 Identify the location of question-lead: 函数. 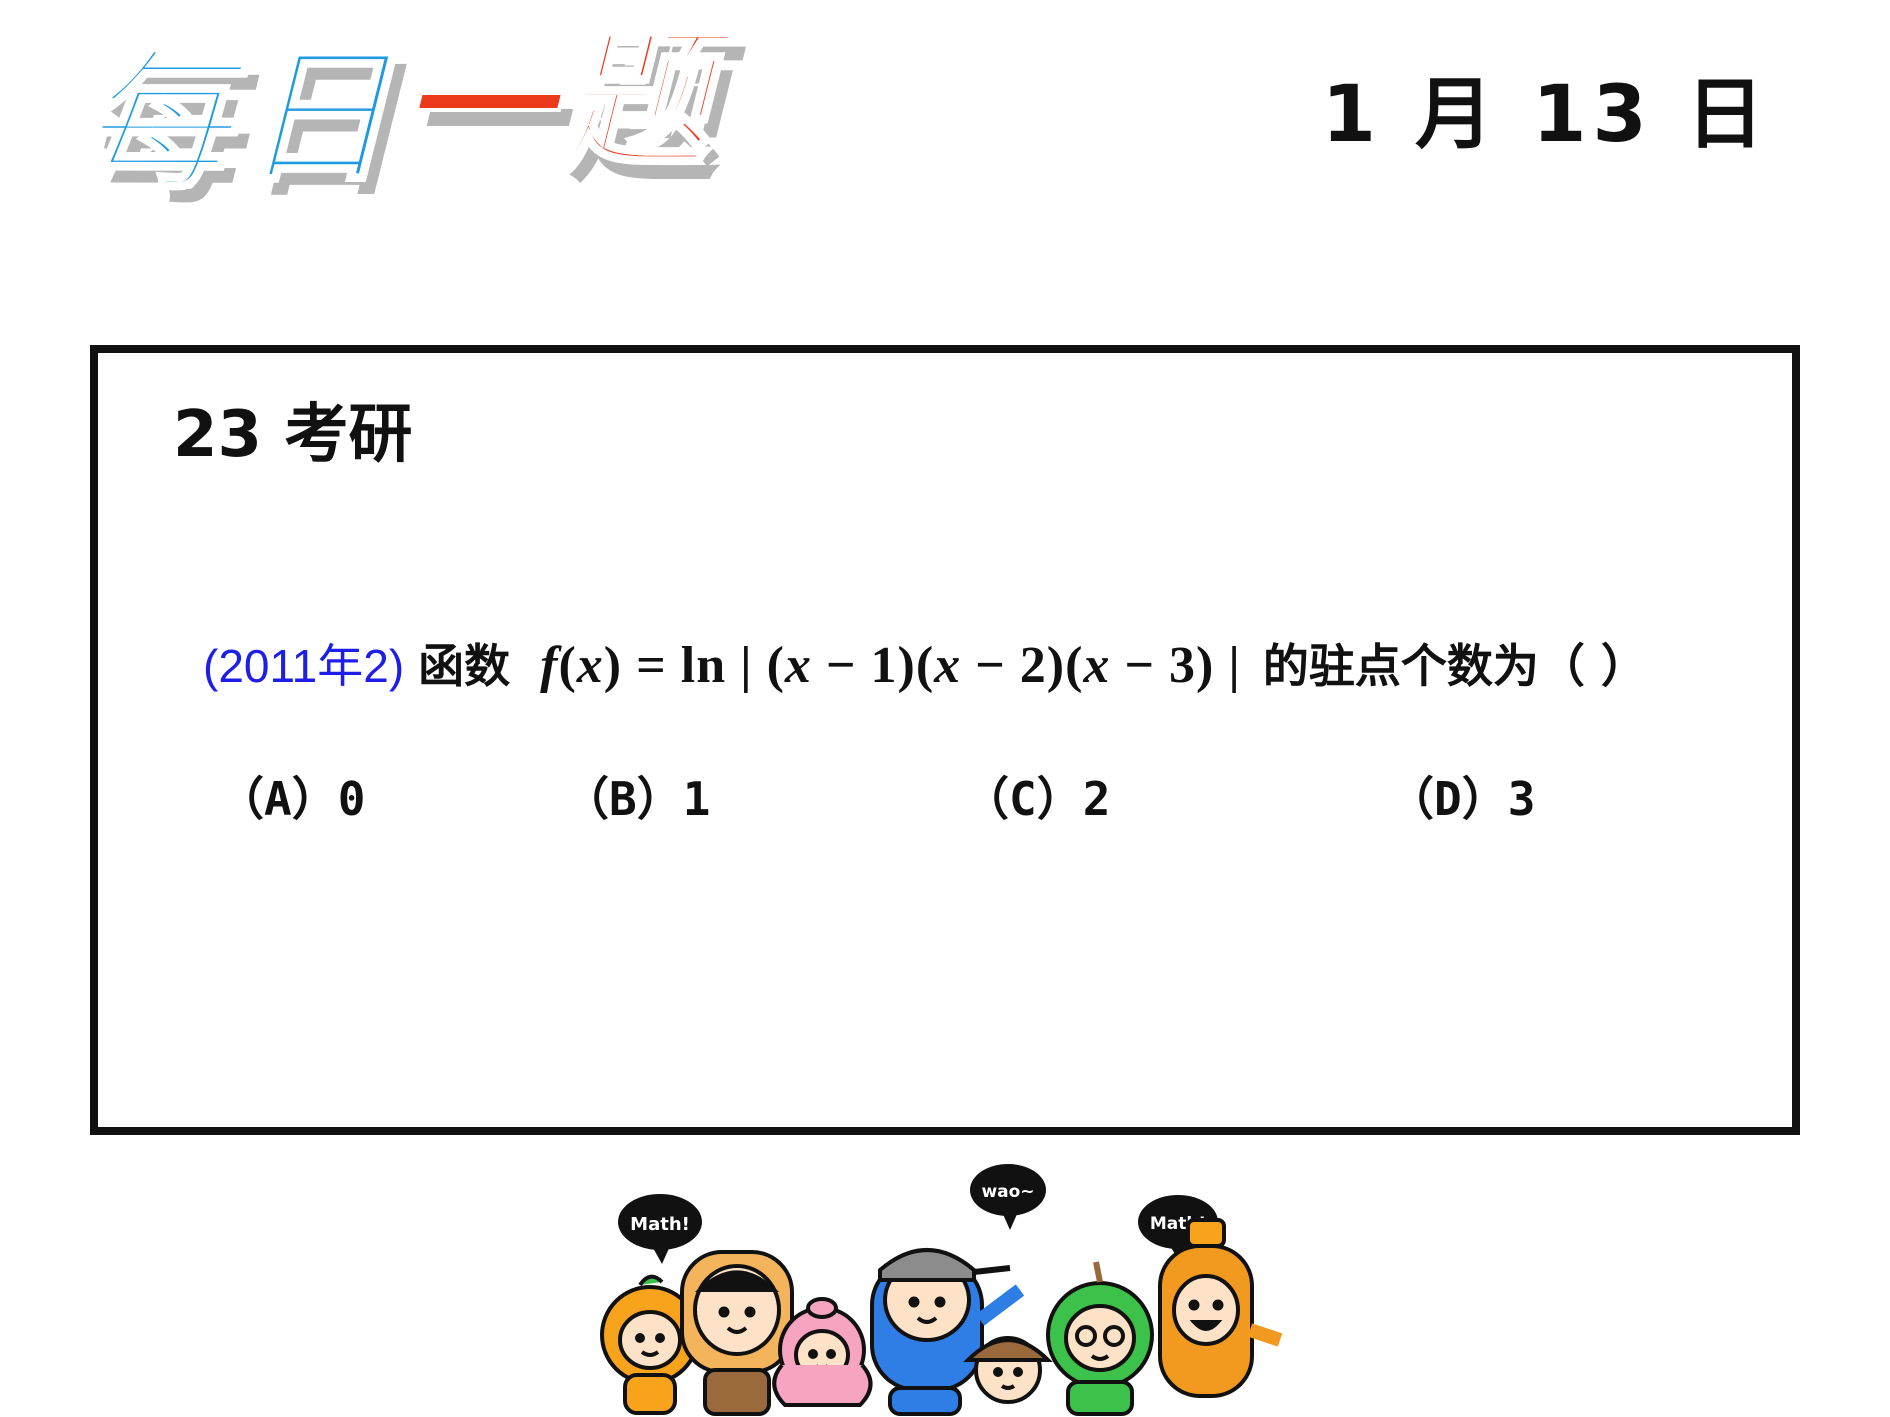
(464, 666).